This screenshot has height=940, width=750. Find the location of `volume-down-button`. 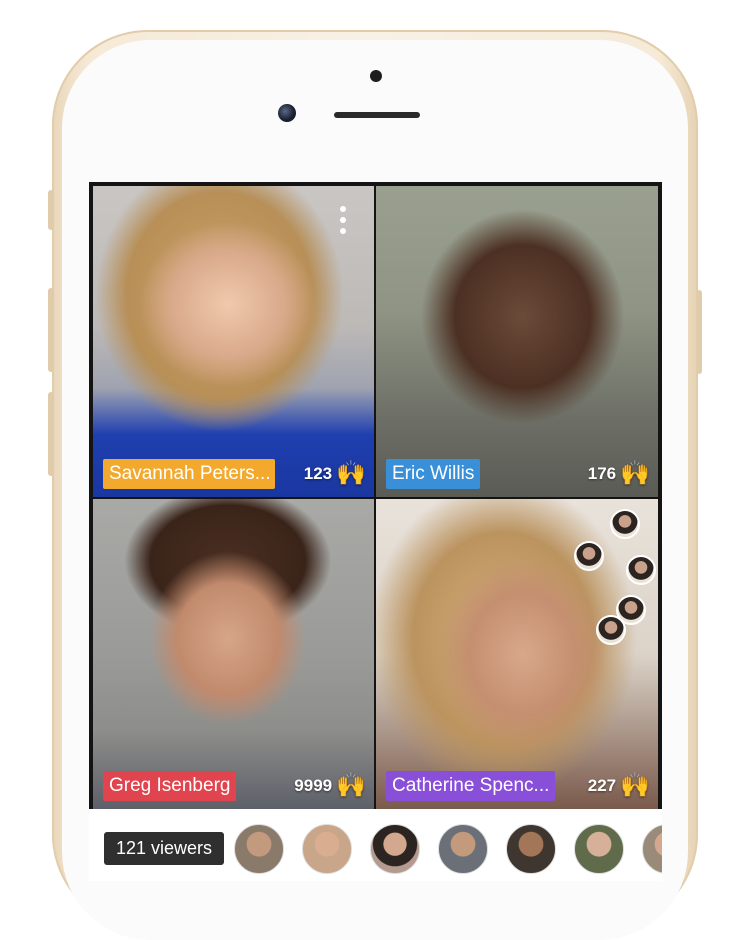

volume-down-button is located at coordinates (51, 434).